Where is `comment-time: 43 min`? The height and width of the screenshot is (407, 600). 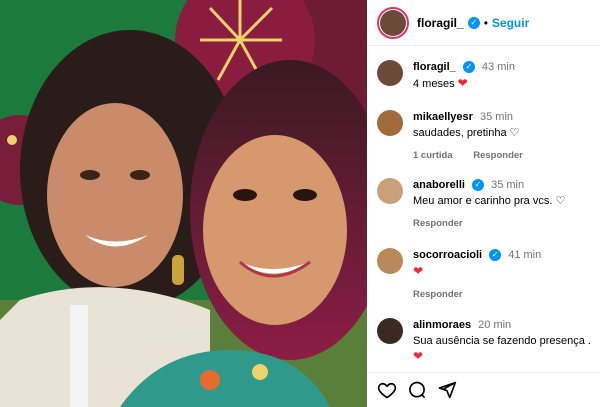
comment-time: 43 min is located at coordinates (498, 67).